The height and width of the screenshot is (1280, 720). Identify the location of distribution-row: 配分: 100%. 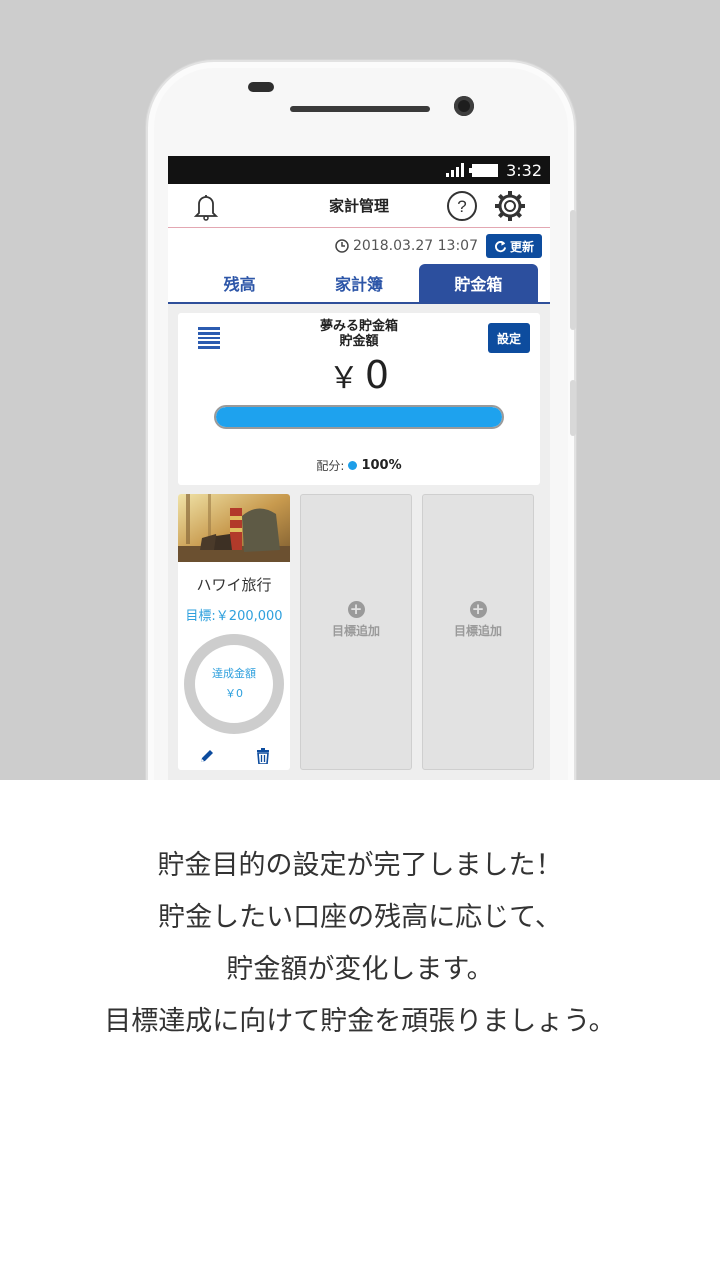
(359, 465).